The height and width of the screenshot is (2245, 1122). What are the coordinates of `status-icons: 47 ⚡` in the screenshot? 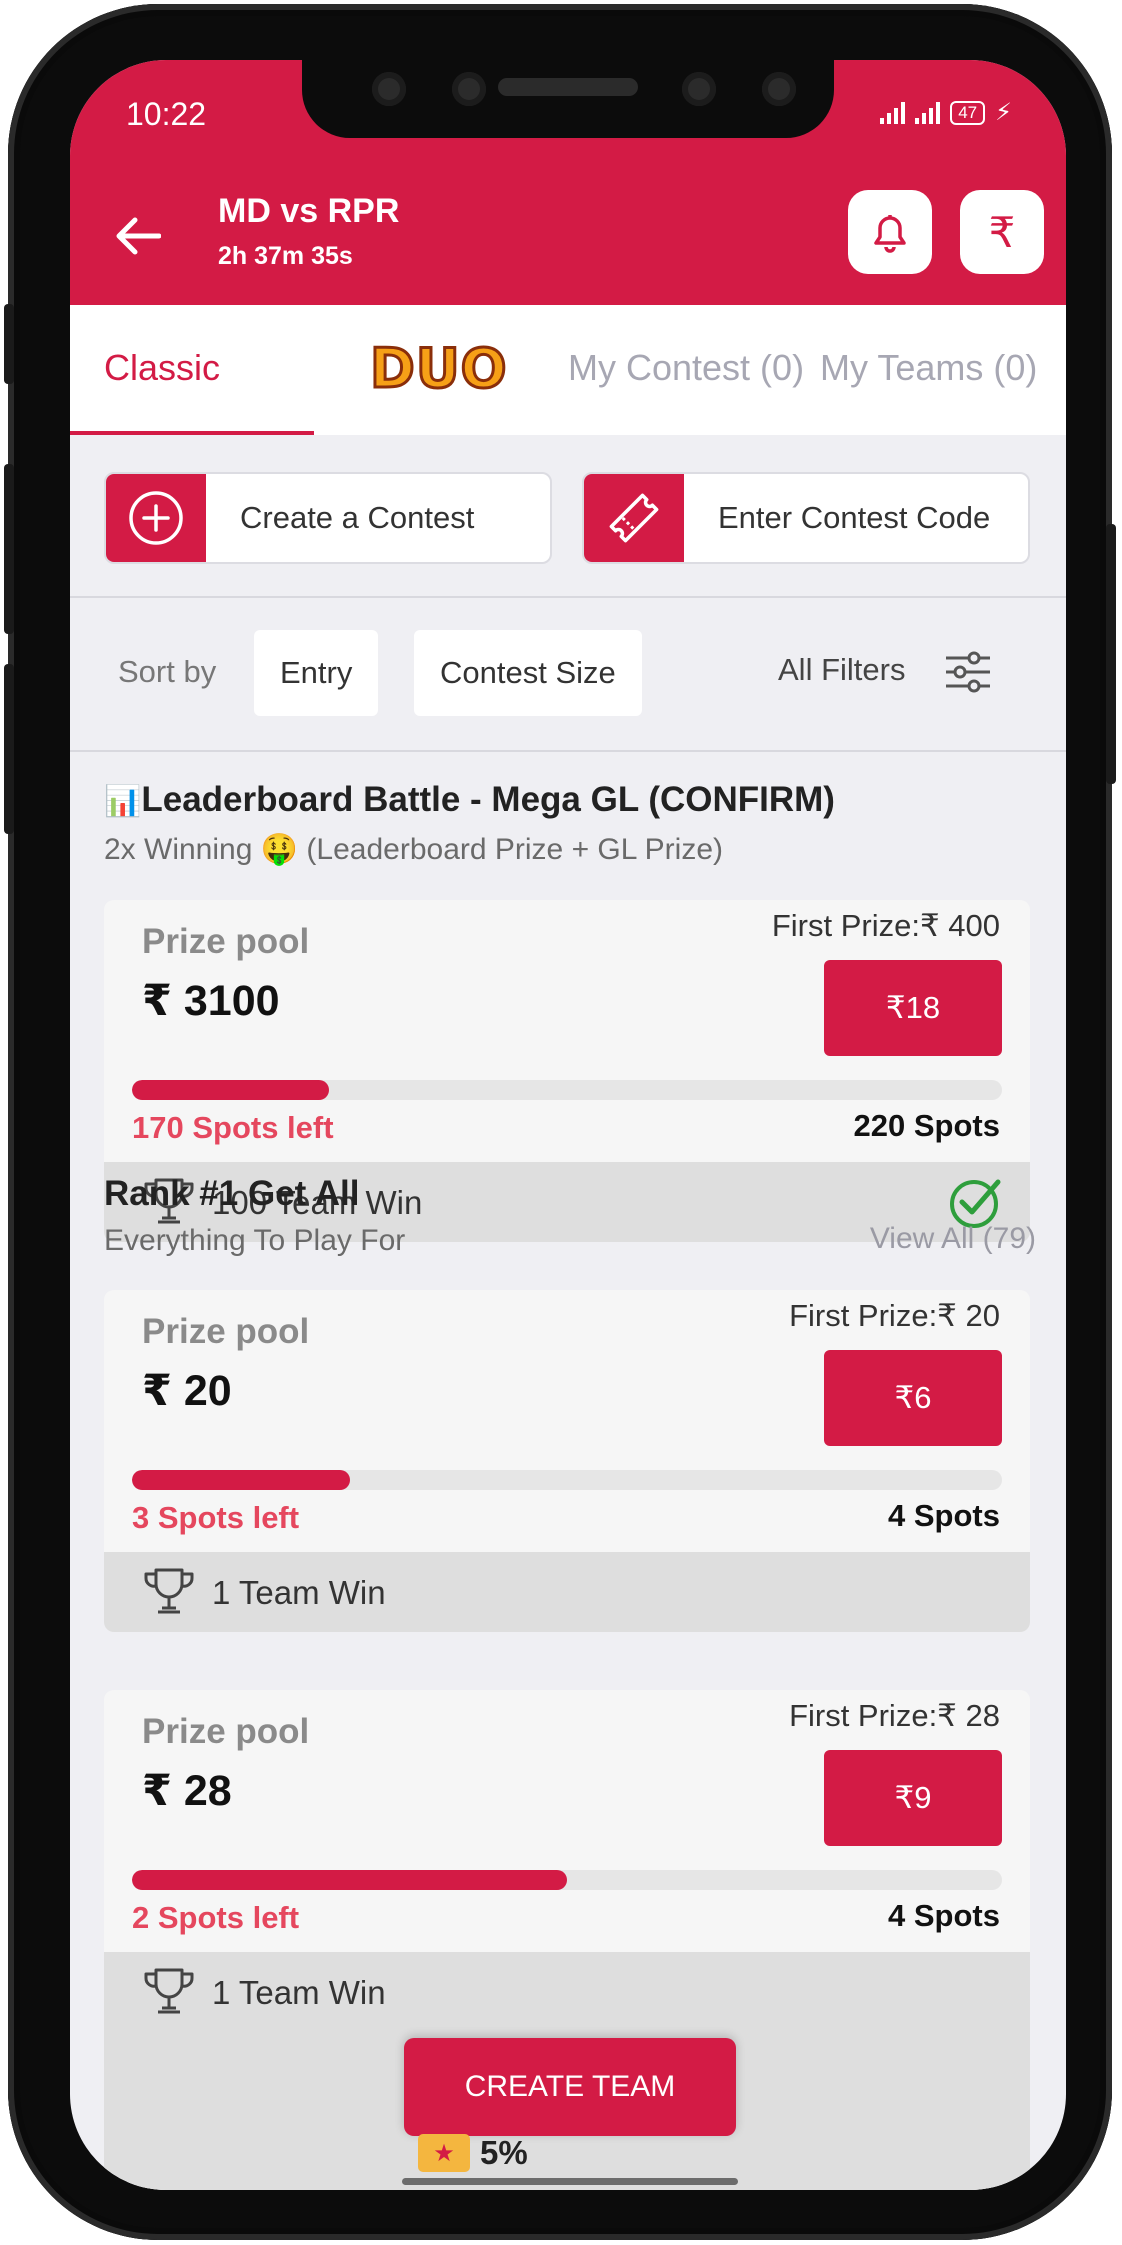 It's located at (946, 112).